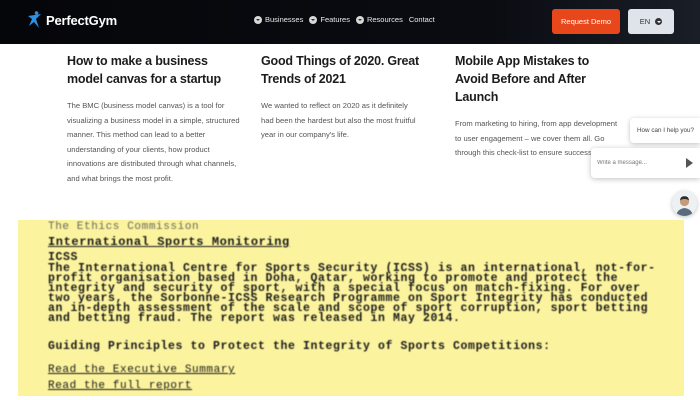  I want to click on nav-contact: Contact, so click(422, 19).